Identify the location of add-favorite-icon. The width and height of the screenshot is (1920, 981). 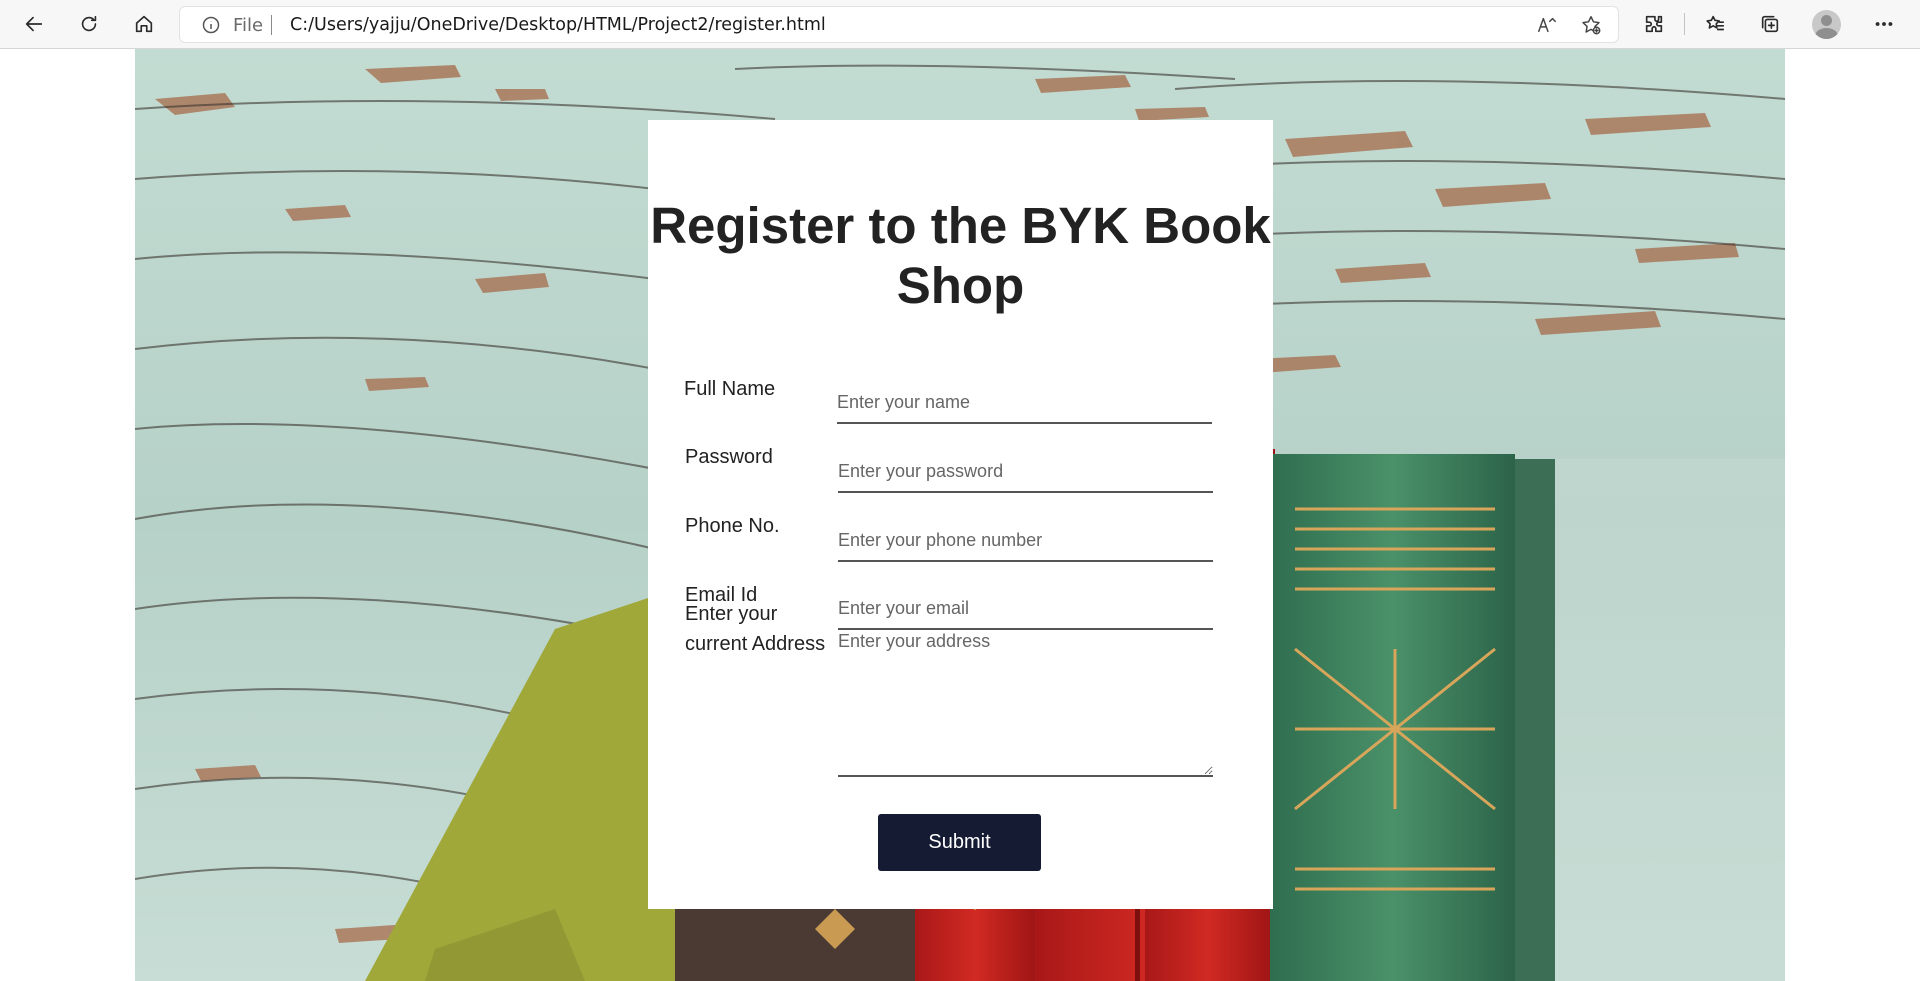
(1592, 26).